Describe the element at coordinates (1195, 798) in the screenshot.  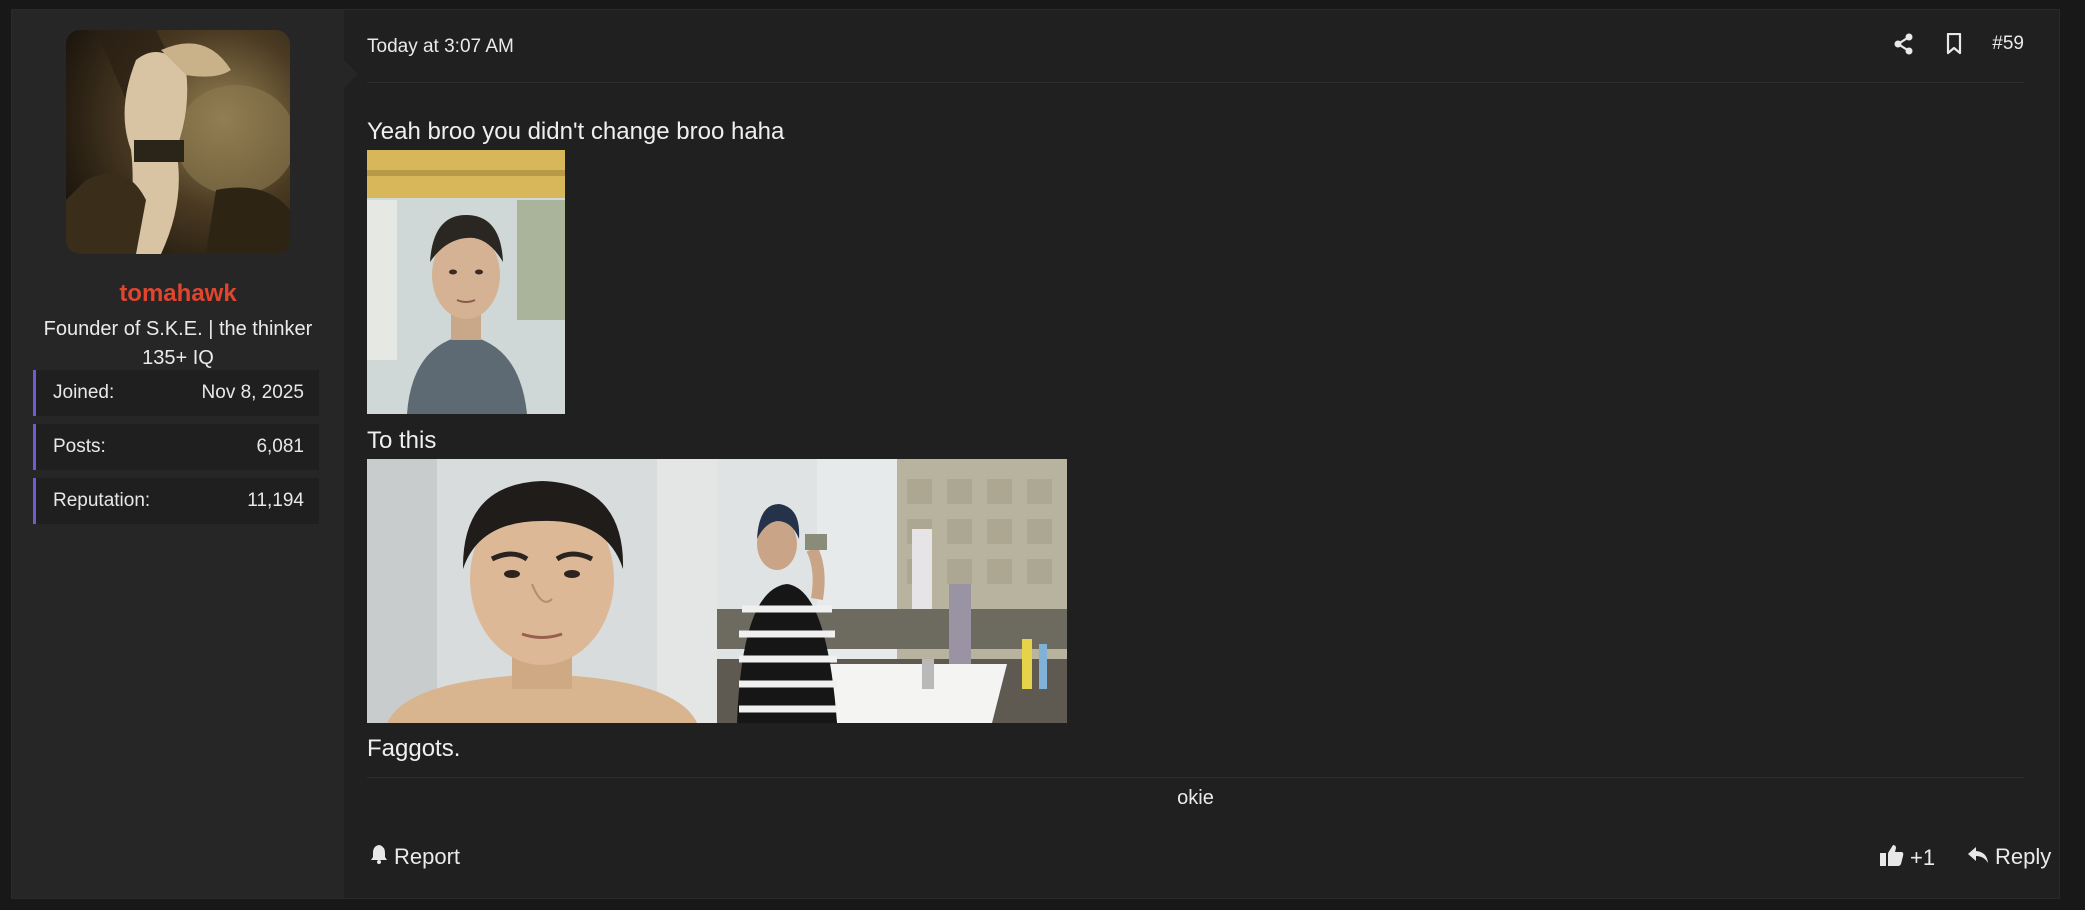
I see `user-signature: okie` at that location.